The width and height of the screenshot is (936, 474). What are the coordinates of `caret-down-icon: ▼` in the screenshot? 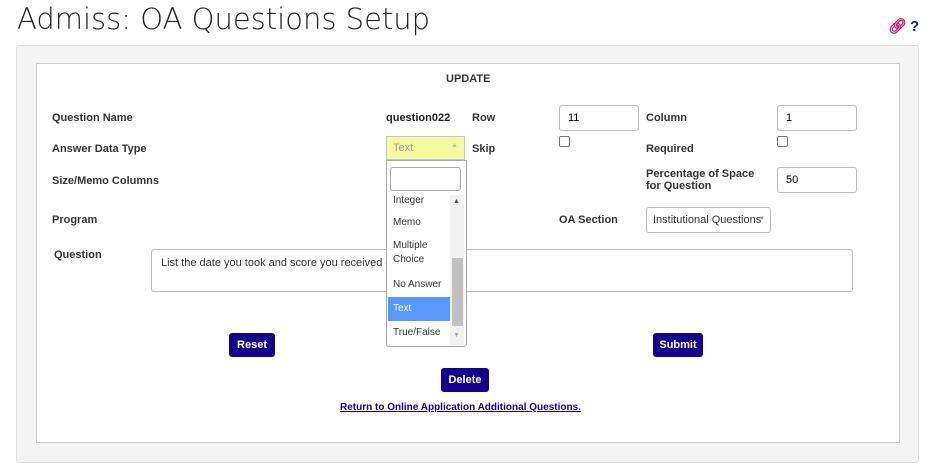 It's located at (762, 219).